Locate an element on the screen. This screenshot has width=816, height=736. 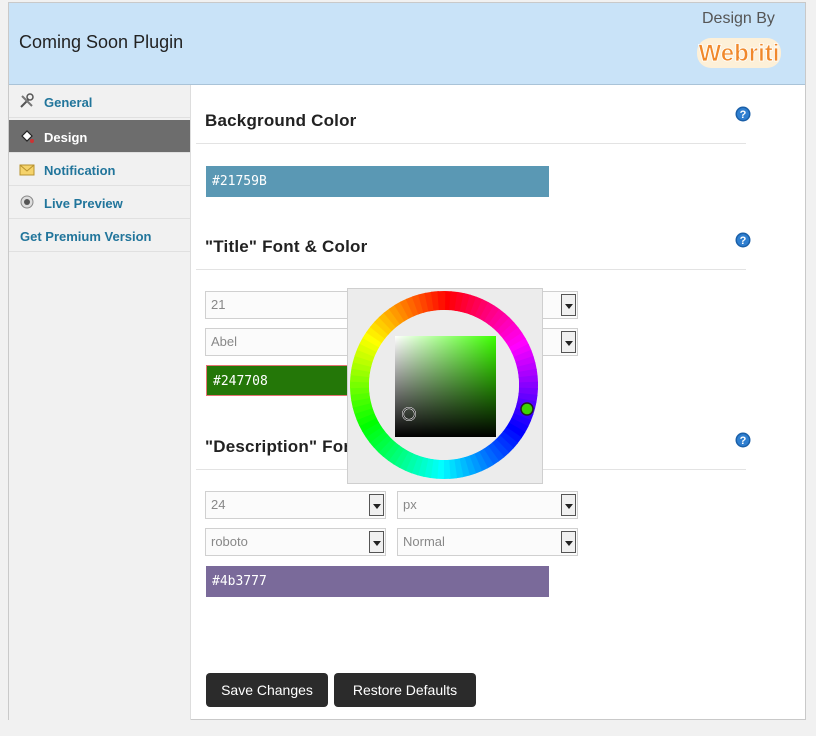
sidebar-item-label: Design is located at coordinates (66, 137).